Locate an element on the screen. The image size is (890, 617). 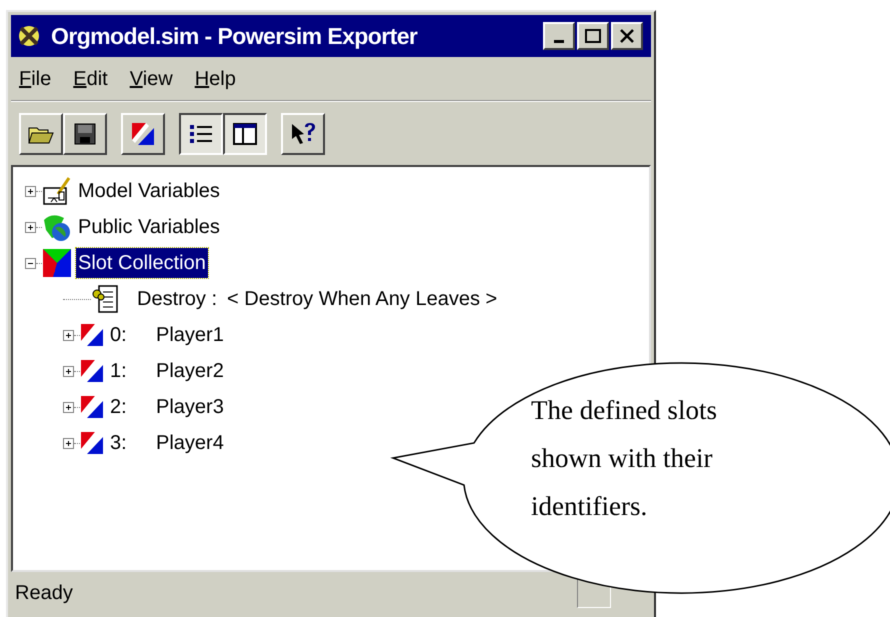
minimize-icon is located at coordinates (559, 41).